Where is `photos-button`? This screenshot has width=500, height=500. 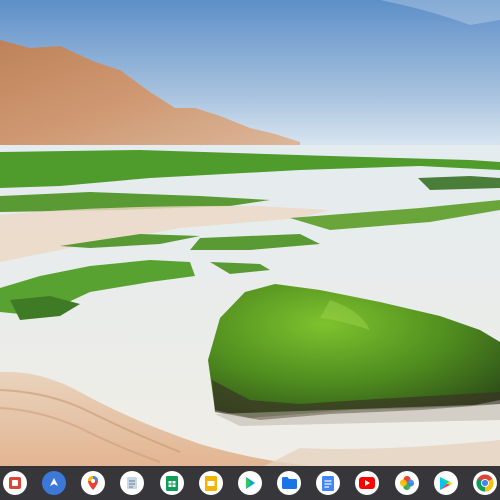 photos-button is located at coordinates (406, 483).